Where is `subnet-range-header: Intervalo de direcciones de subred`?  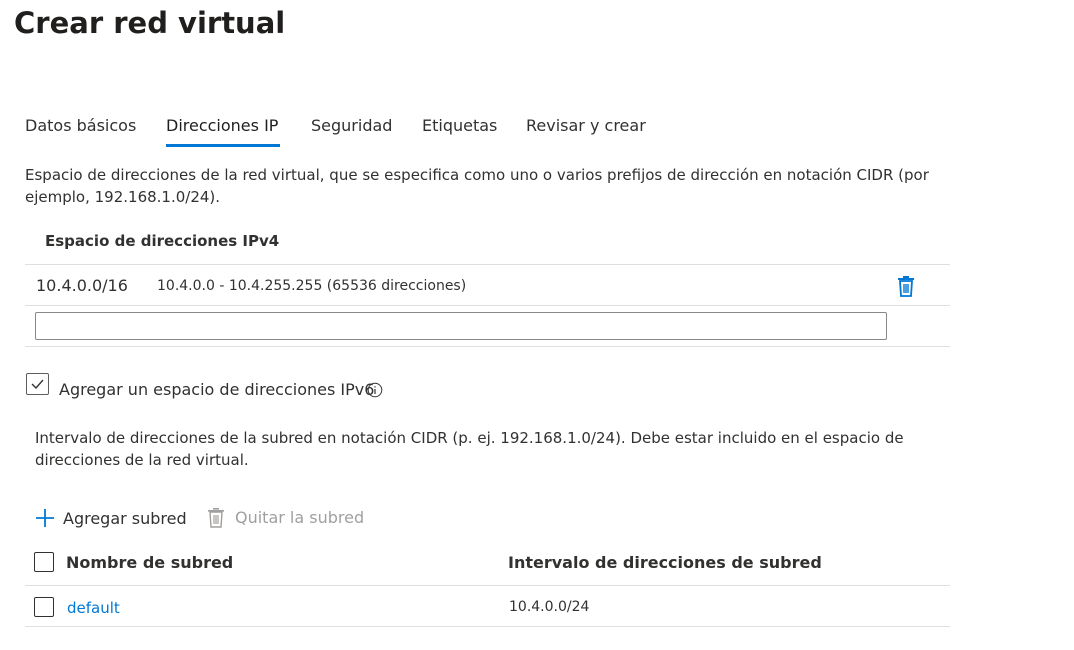 subnet-range-header: Intervalo de direcciones de subred is located at coordinates (665, 562).